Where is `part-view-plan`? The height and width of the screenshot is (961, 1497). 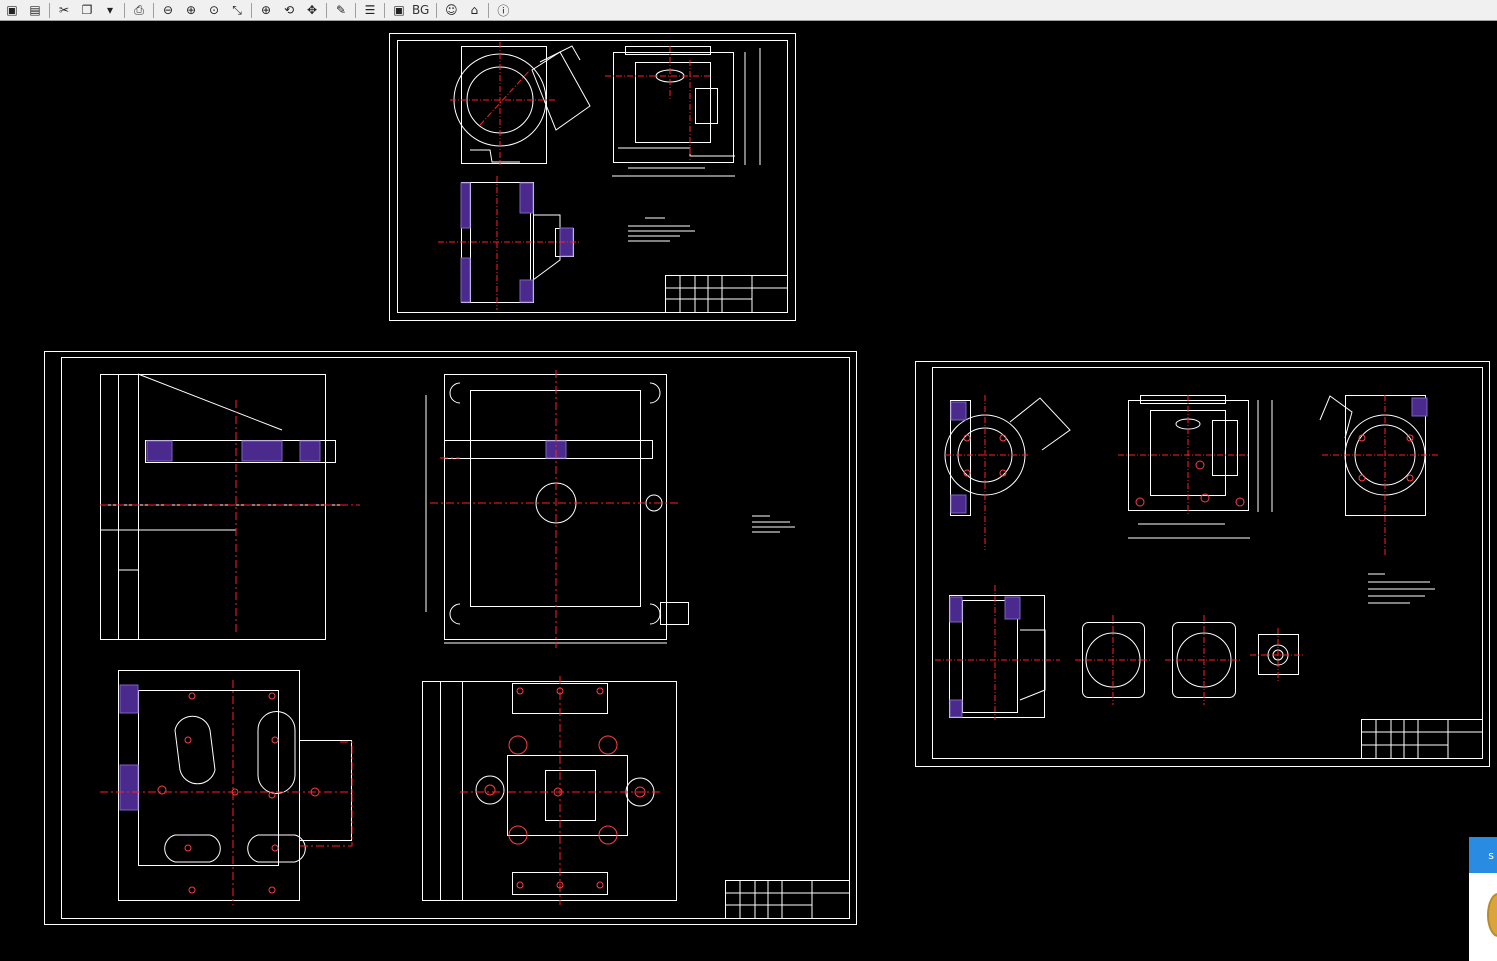
part-view-plan is located at coordinates (520, 103).